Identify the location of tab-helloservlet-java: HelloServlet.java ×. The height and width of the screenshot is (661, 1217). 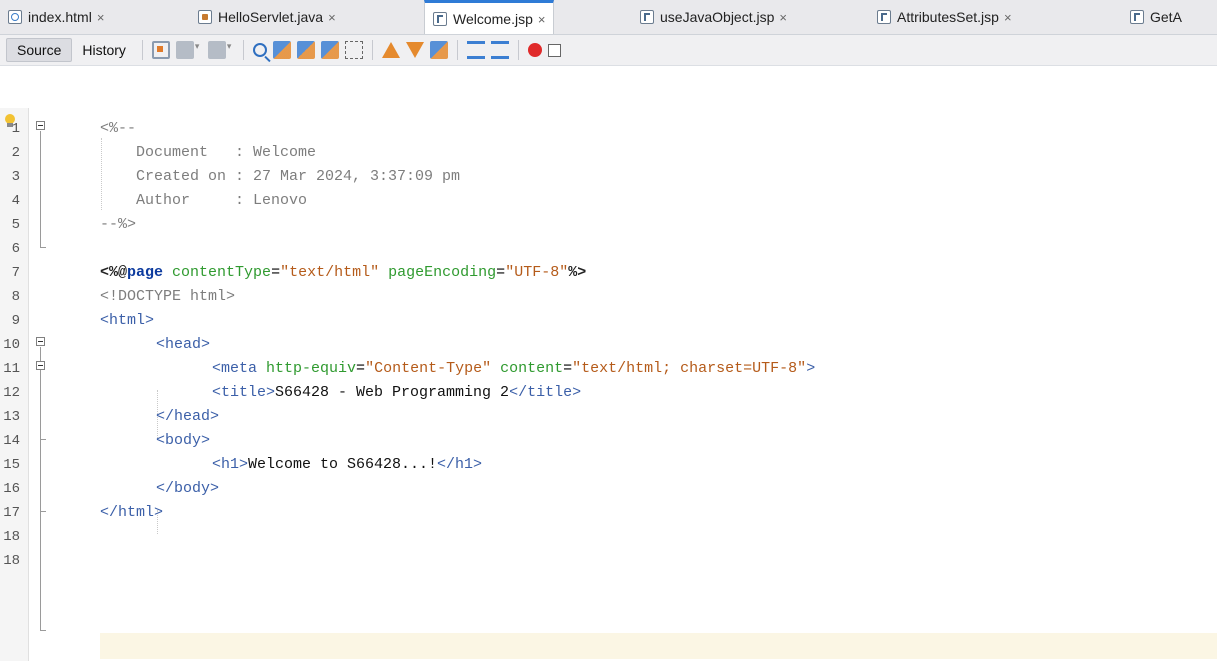
(267, 17).